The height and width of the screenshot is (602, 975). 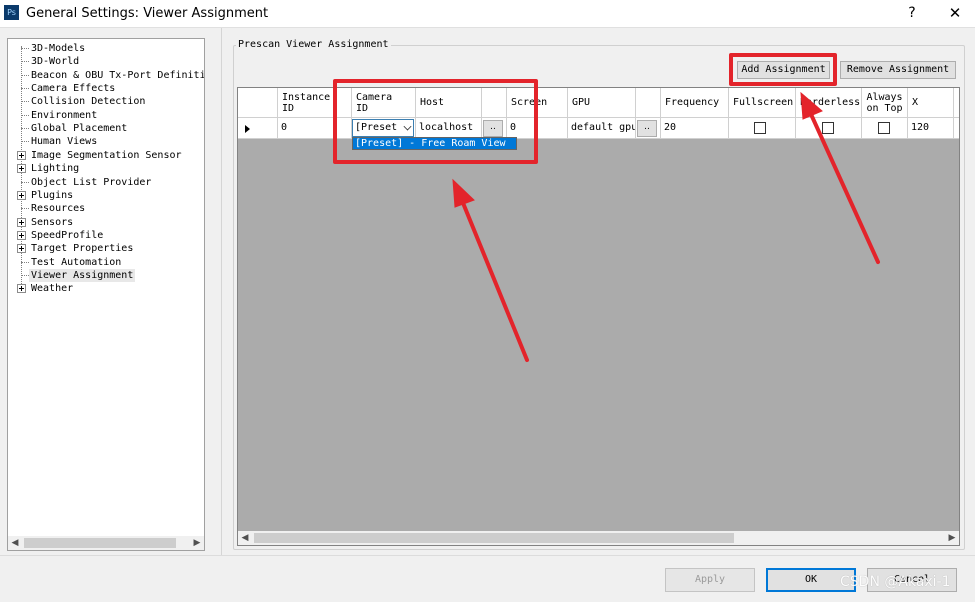 I want to click on cell-overflow, so click(x=956, y=128).